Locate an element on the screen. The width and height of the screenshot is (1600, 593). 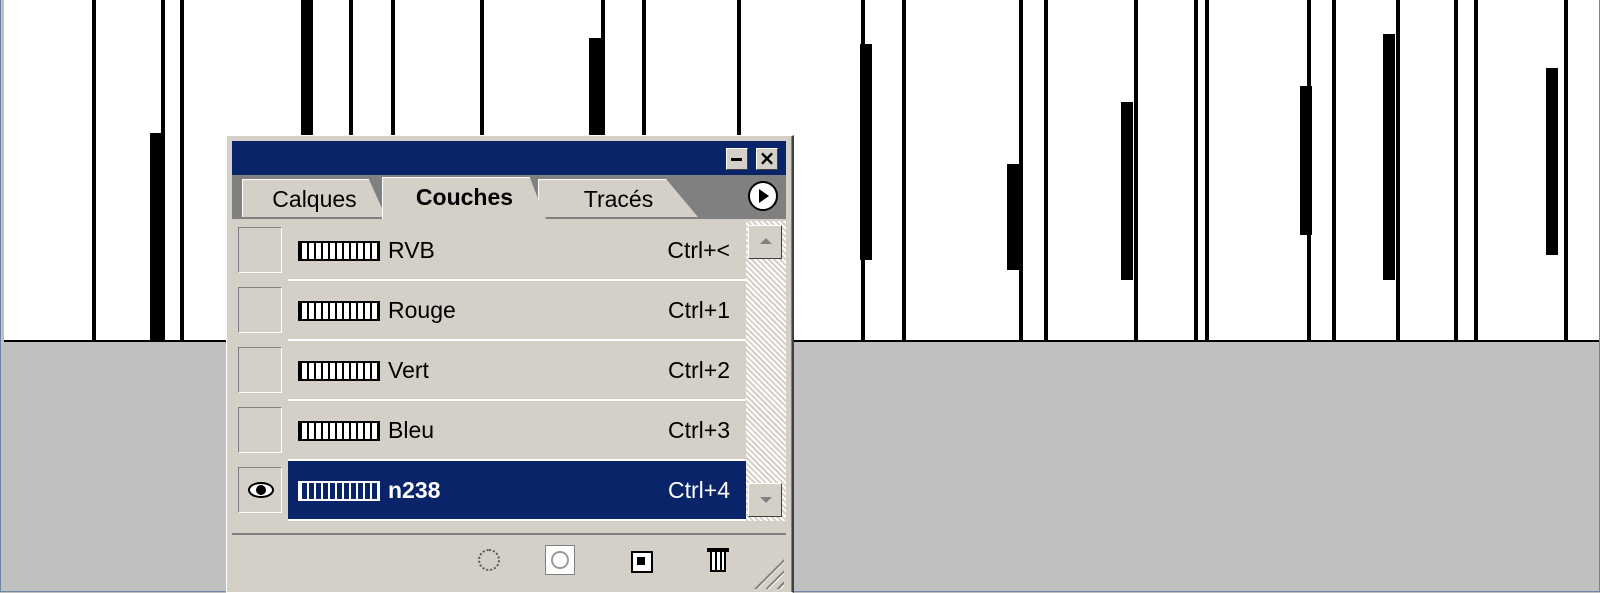
close-button: × is located at coordinates (767, 158).